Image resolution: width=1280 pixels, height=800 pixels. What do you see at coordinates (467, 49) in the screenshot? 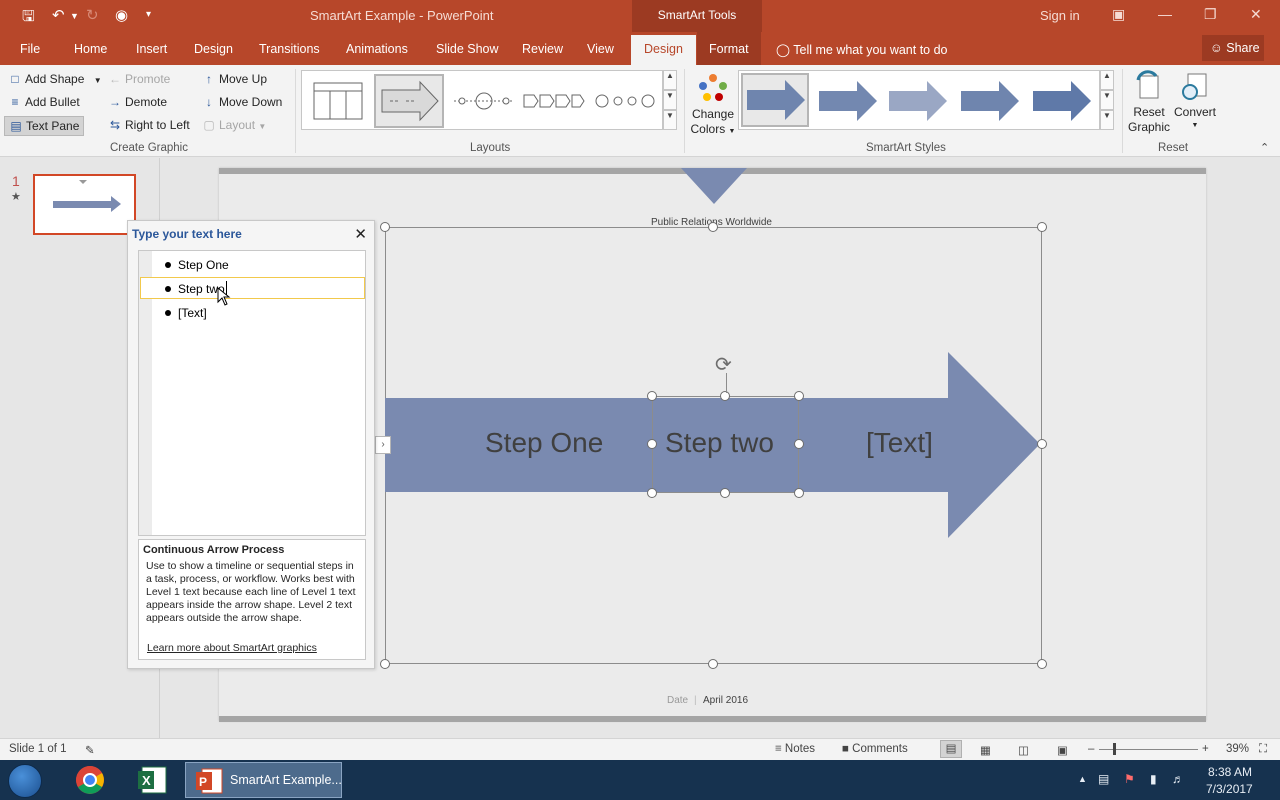
I see `tab-slide-show: Slide Show` at bounding box center [467, 49].